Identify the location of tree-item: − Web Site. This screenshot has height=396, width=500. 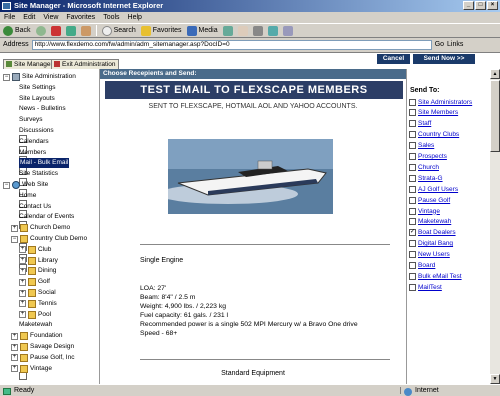
(25, 185).